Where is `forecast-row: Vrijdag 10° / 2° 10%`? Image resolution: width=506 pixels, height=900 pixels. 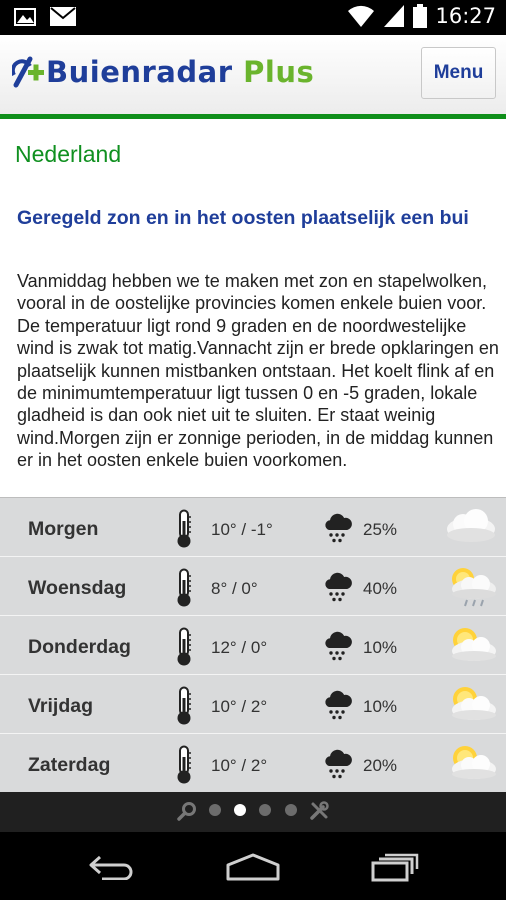
forecast-row: Vrijdag 10° / 2° 10% is located at coordinates (253, 704).